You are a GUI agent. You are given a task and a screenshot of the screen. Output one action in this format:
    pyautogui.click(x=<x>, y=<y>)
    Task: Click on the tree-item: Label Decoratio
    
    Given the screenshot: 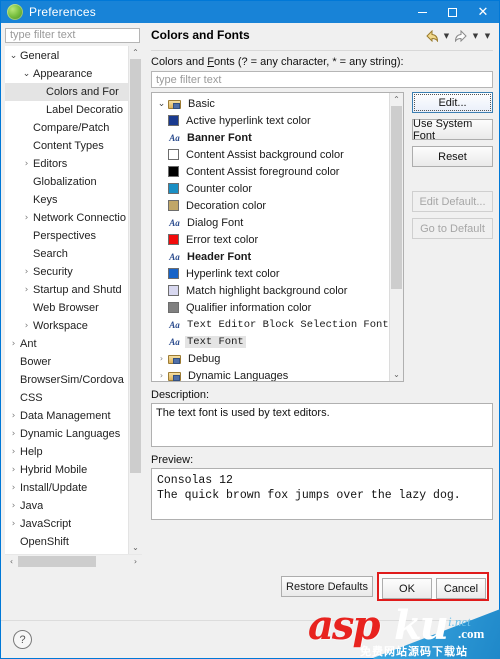 What is the action you would take?
    pyautogui.click(x=66, y=110)
    